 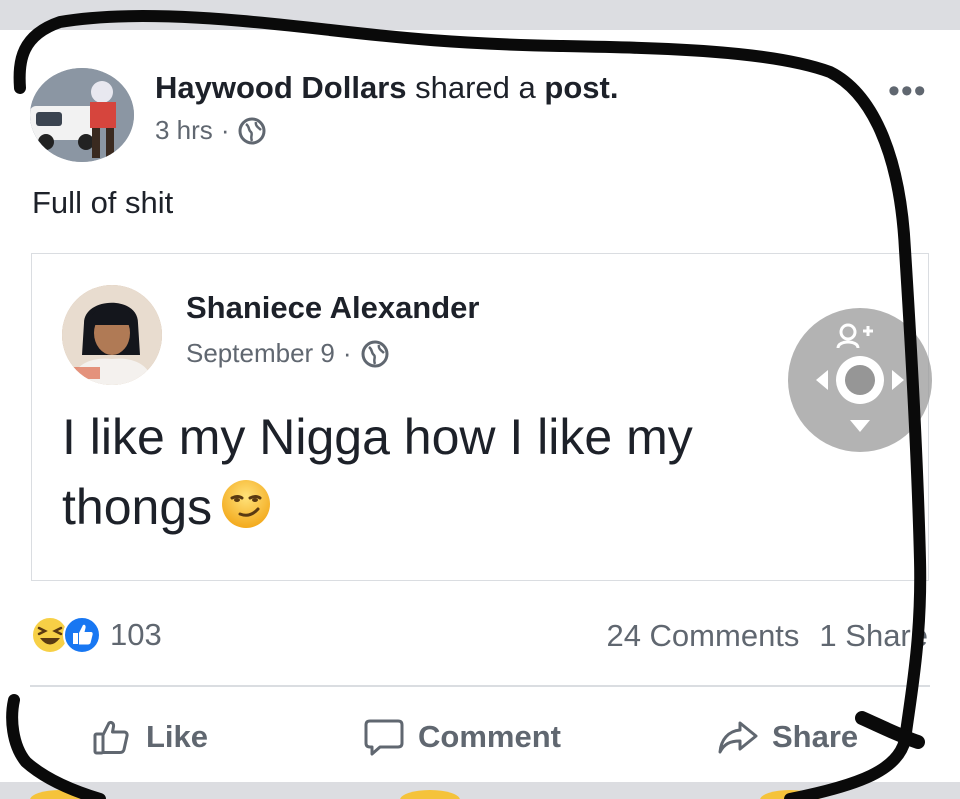 I want to click on smirking-face-emoji-icon, so click(x=246, y=504).